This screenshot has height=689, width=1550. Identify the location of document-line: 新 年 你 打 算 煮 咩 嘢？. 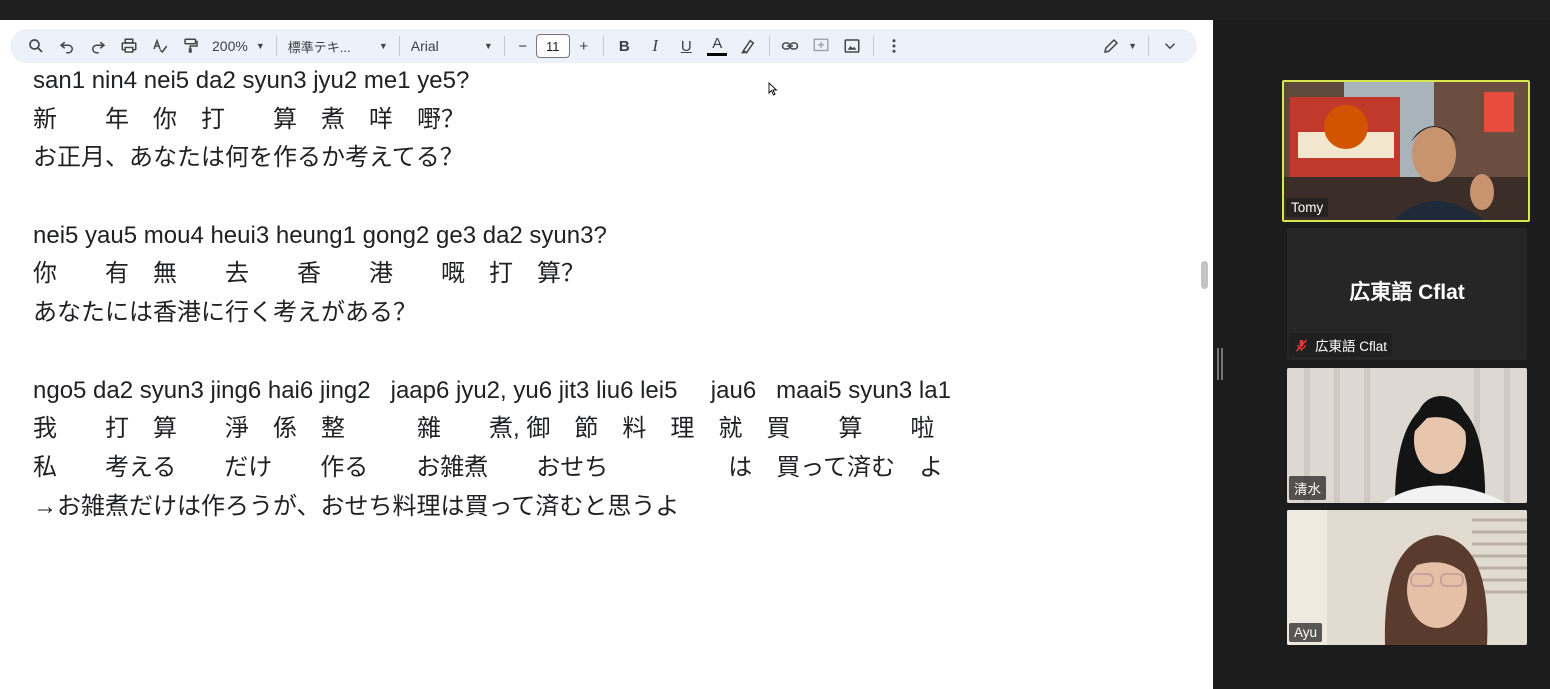
(249, 119).